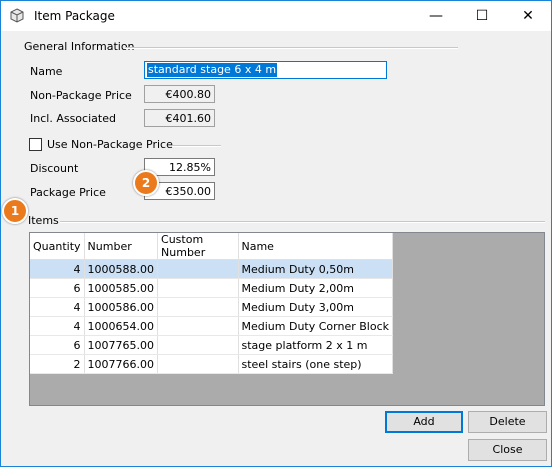  I want to click on name-cell: stage platform 2 x 1 m, so click(315, 345).